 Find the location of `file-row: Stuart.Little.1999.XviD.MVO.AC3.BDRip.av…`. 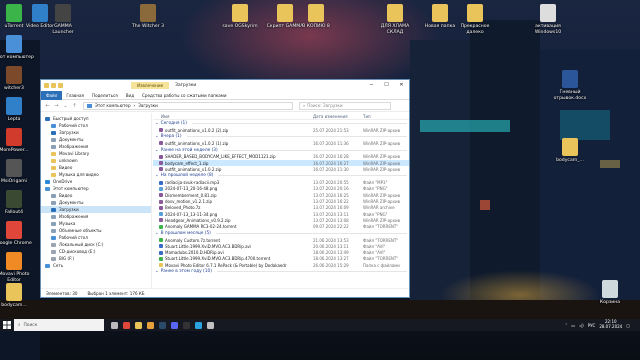

file-row: Stuart.Little.1999.XviD.MVO.AC3.BDRip.av… is located at coordinates (281, 246).